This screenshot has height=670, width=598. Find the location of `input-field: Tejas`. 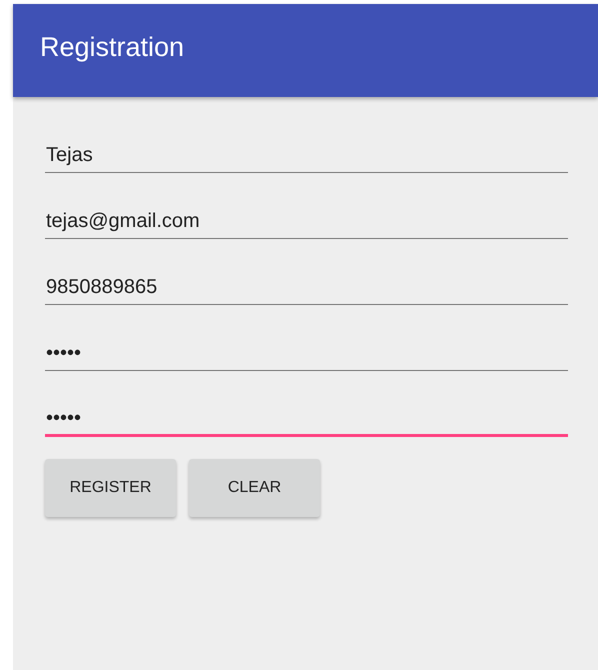

input-field: Tejas is located at coordinates (306, 155).